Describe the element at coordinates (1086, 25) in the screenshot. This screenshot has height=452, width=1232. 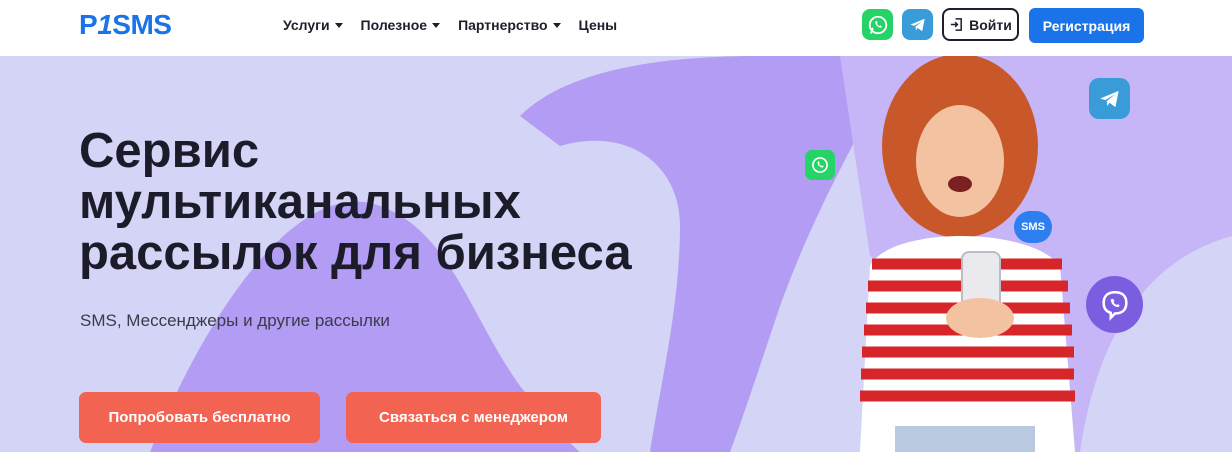
I see `register-button: Регистрация` at that location.